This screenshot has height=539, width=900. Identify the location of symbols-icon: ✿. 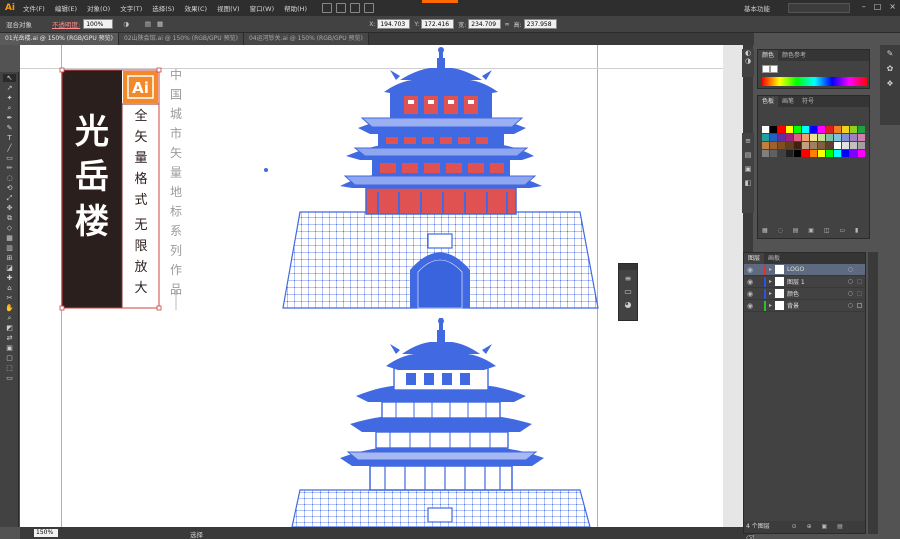
(890, 68).